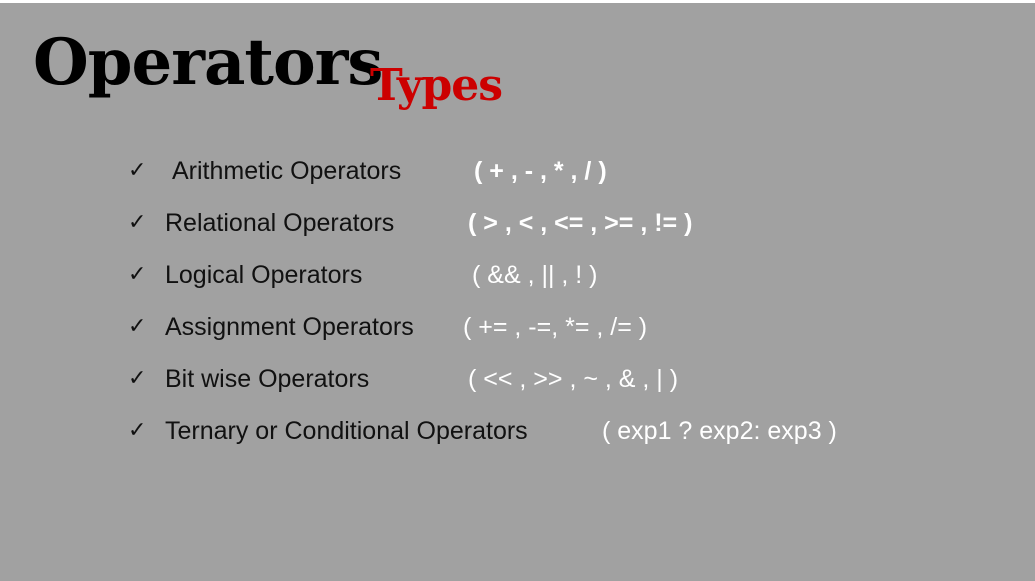 The width and height of the screenshot is (1035, 581). Describe the element at coordinates (580, 223) in the screenshot. I see `item-operators: ( > , < , <= , >= , != )` at that location.